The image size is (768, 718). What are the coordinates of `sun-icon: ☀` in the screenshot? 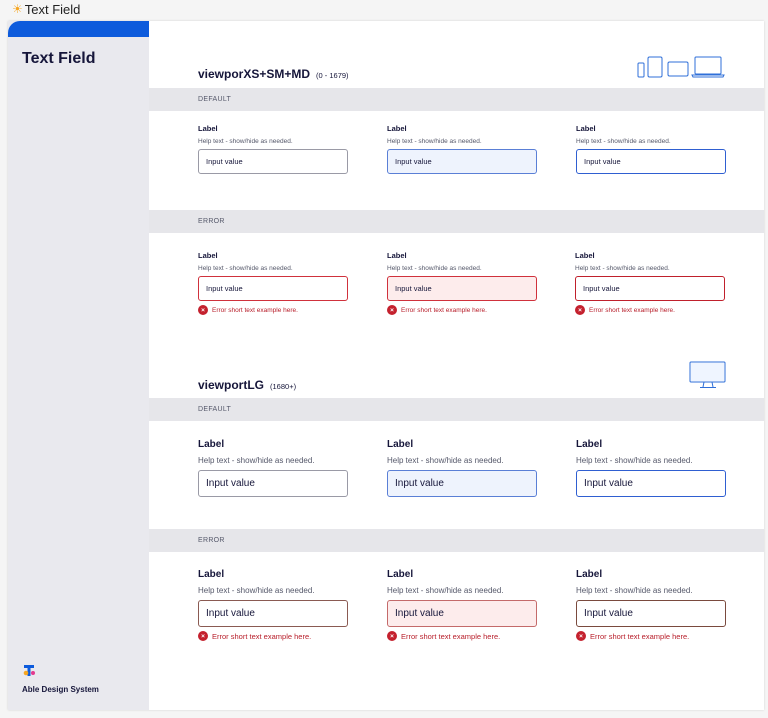 It's located at (17, 9).